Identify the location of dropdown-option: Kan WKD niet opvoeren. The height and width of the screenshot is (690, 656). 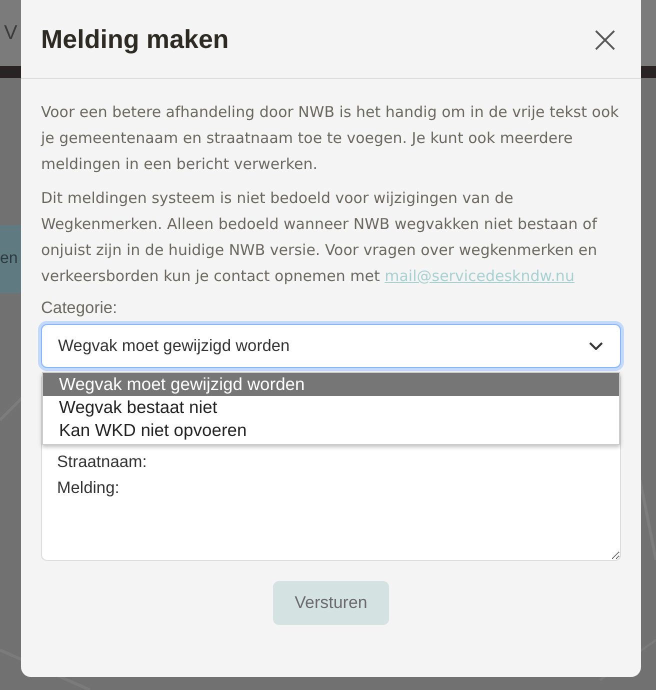
(331, 430).